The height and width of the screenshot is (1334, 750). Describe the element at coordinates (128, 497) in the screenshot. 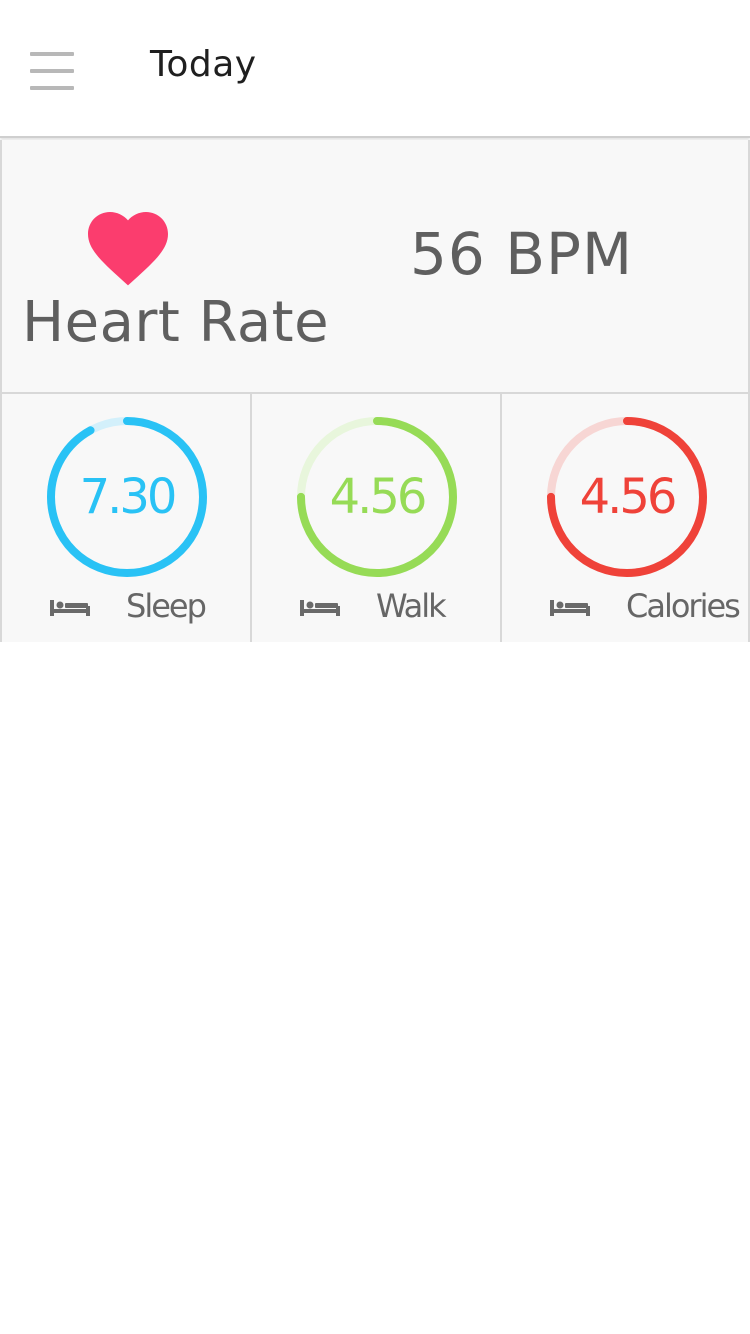

I see `sleep-value: 7.30` at that location.